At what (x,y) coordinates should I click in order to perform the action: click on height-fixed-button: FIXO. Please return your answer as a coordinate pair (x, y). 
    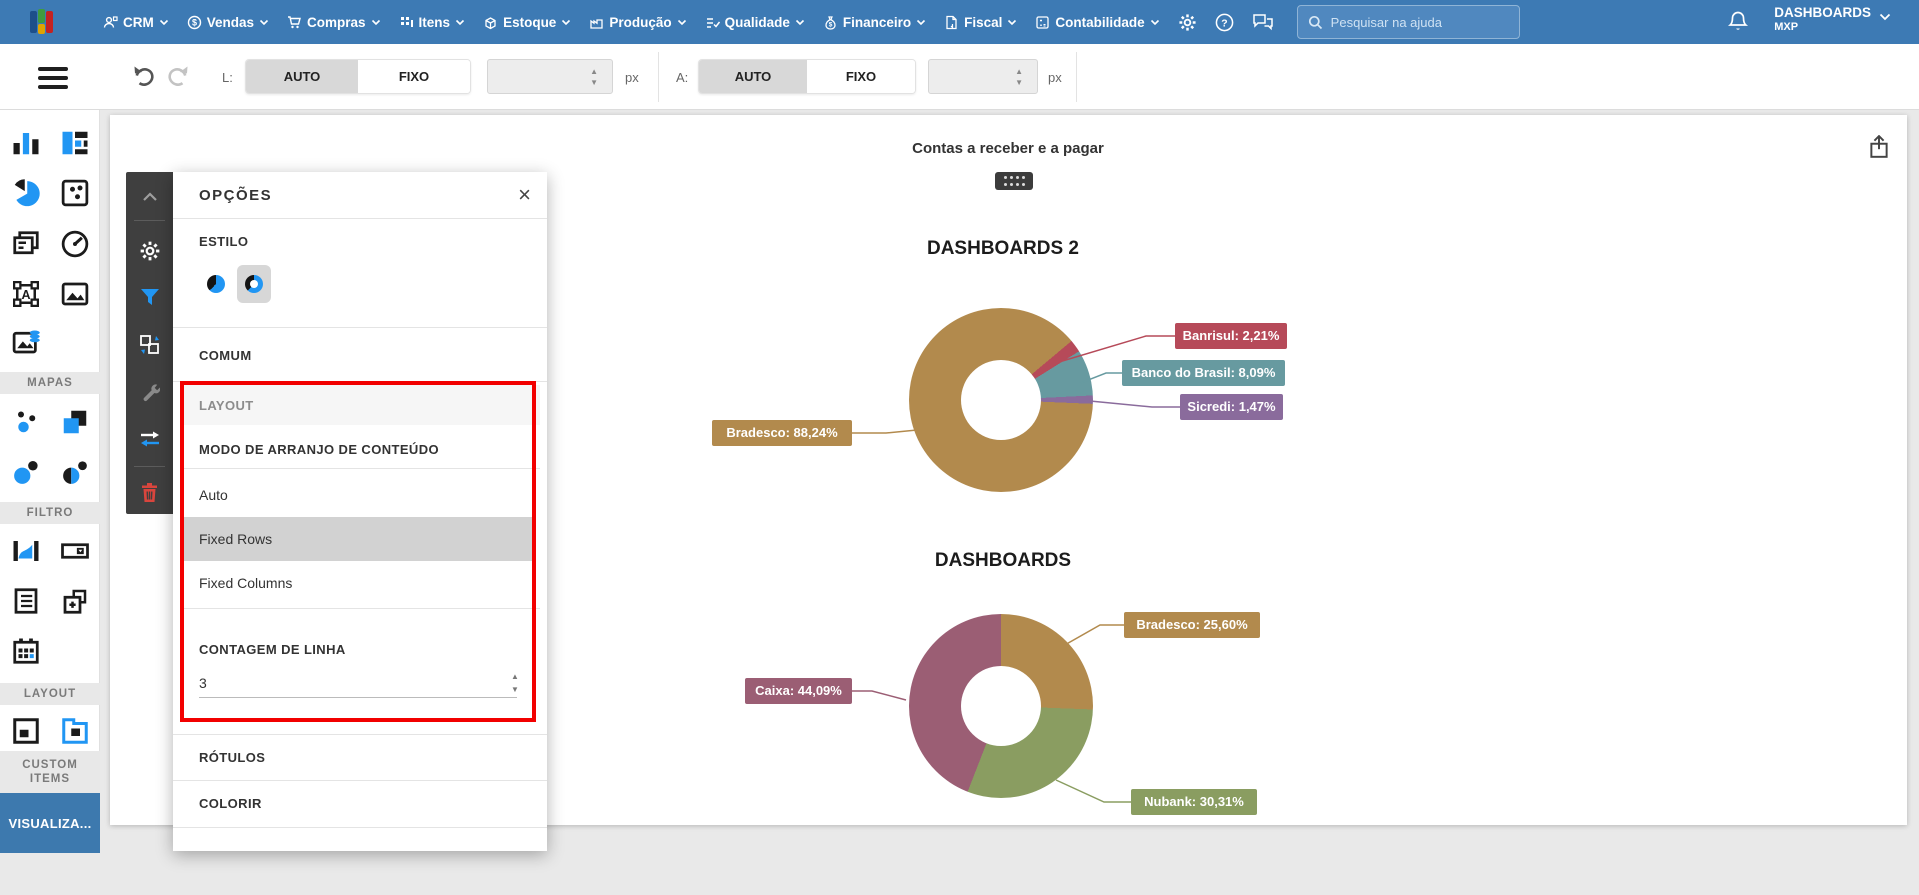
    Looking at the image, I should click on (861, 76).